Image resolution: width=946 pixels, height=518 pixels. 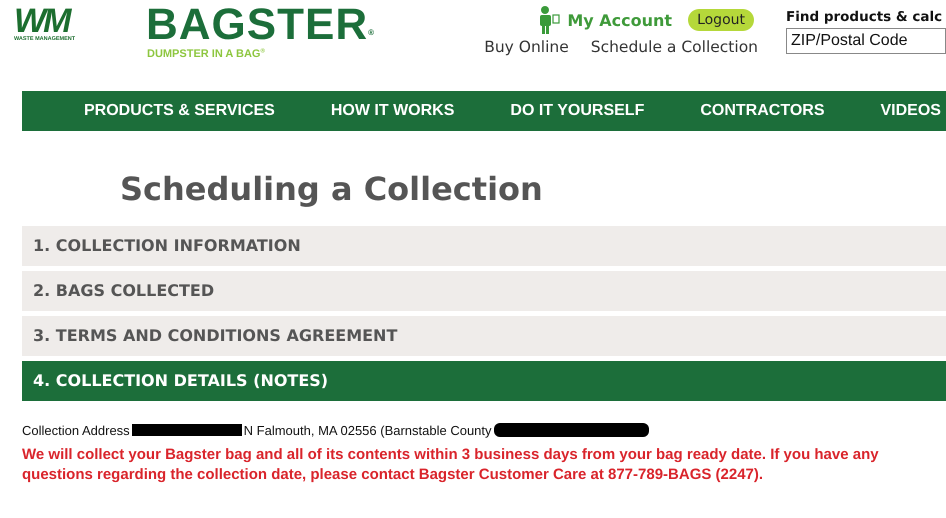 I want to click on wm-logo-mark: WM, so click(x=41, y=21).